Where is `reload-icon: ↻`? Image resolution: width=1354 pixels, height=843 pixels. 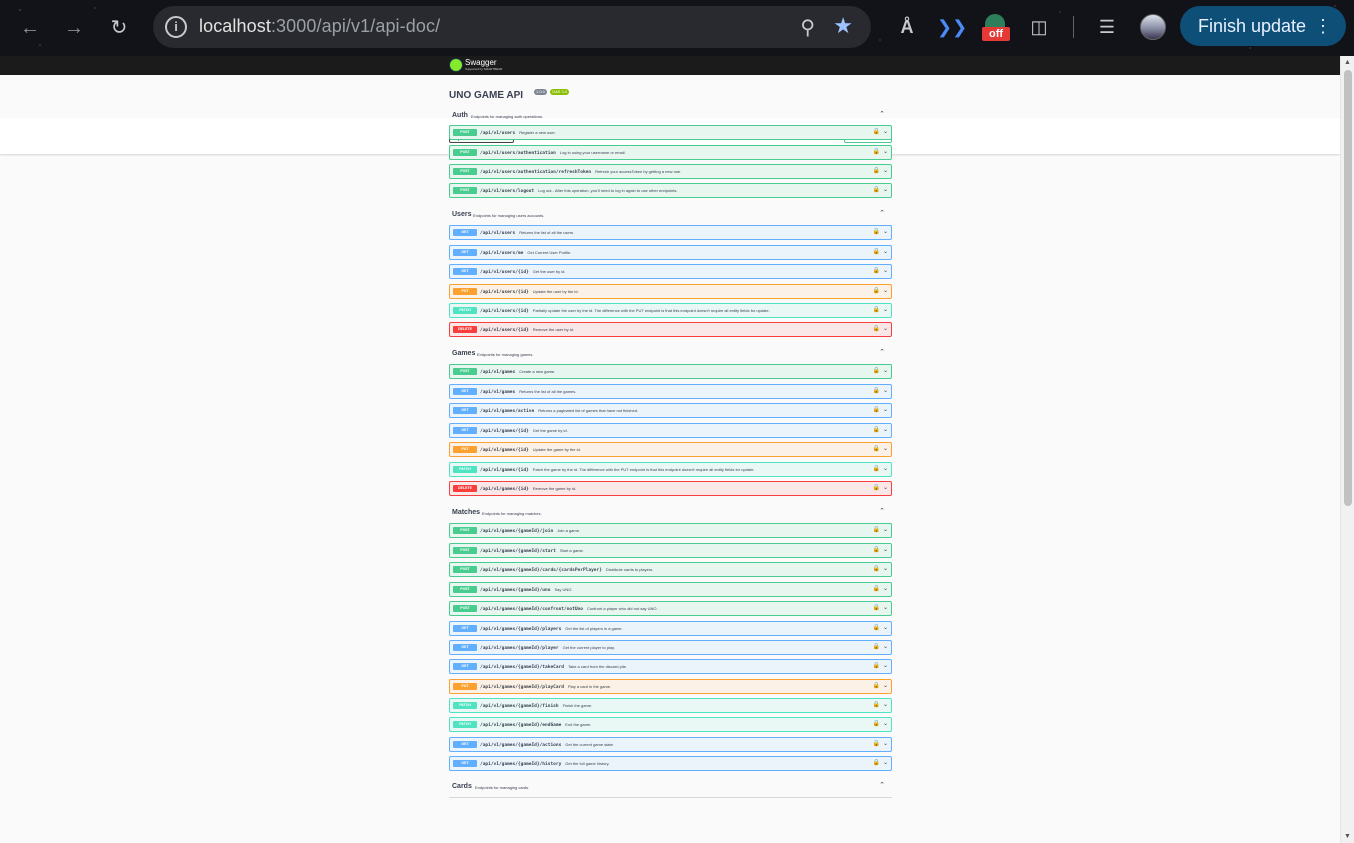 reload-icon: ↻ is located at coordinates (119, 28).